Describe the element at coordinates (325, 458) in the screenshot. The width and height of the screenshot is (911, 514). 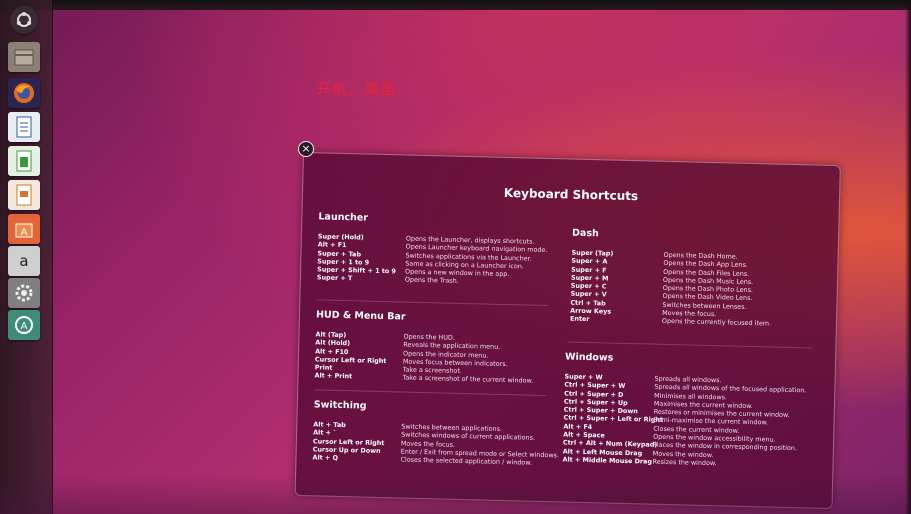
I see `shortcut-keys: Alt + Q` at that location.